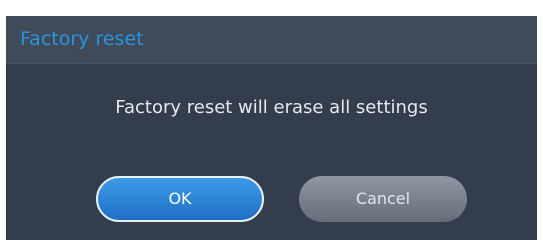  What do you see at coordinates (180, 199) in the screenshot?
I see `ok-button: OK` at bounding box center [180, 199].